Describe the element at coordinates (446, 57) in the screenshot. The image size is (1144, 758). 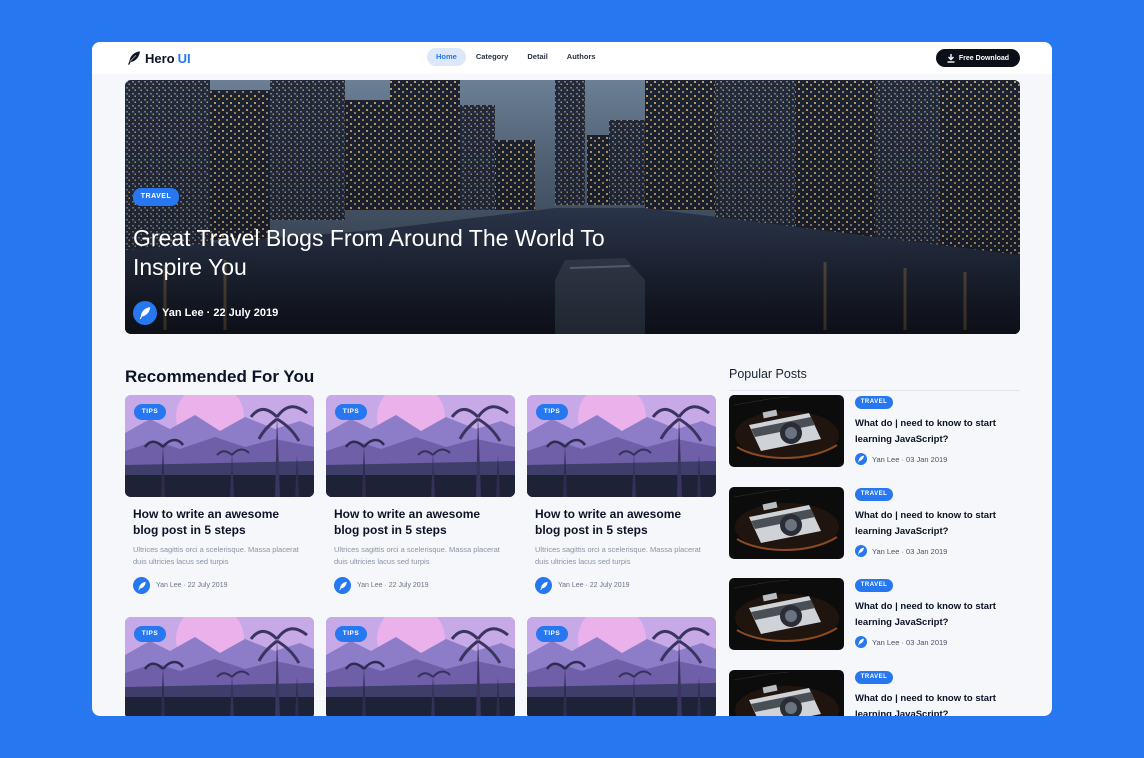
I see `nav-item-home: Home` at that location.